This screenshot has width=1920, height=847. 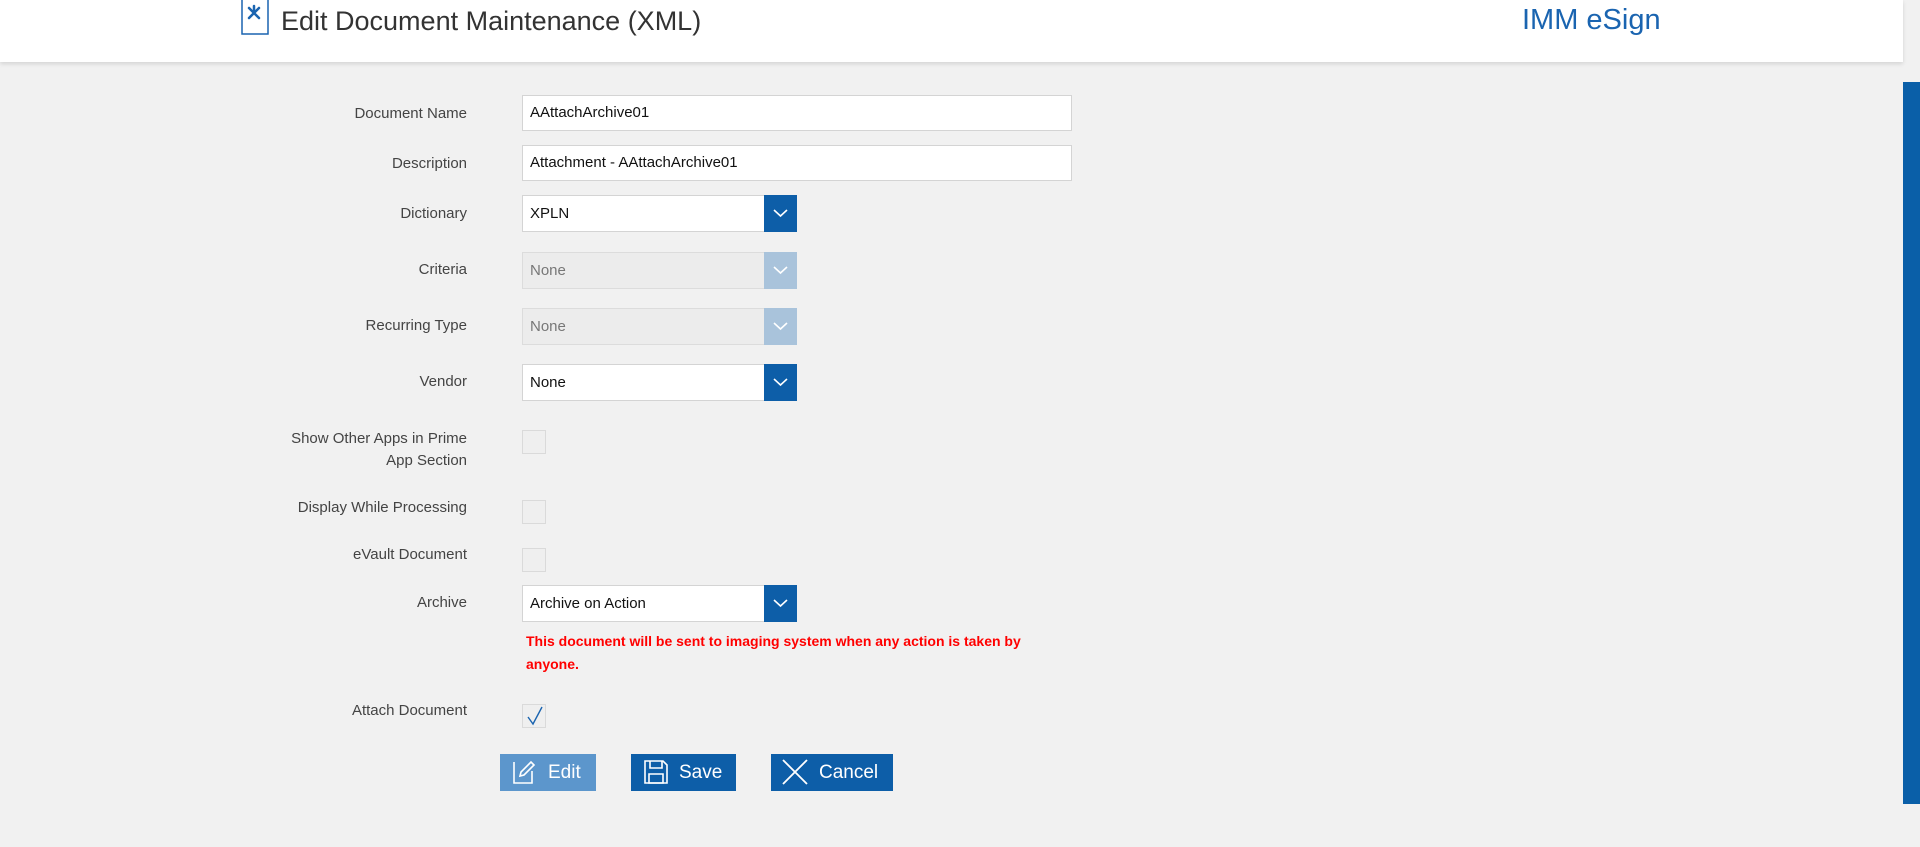 I want to click on show-other-apps-label-line1: Show Other Apps in Prime, so click(x=379, y=438).